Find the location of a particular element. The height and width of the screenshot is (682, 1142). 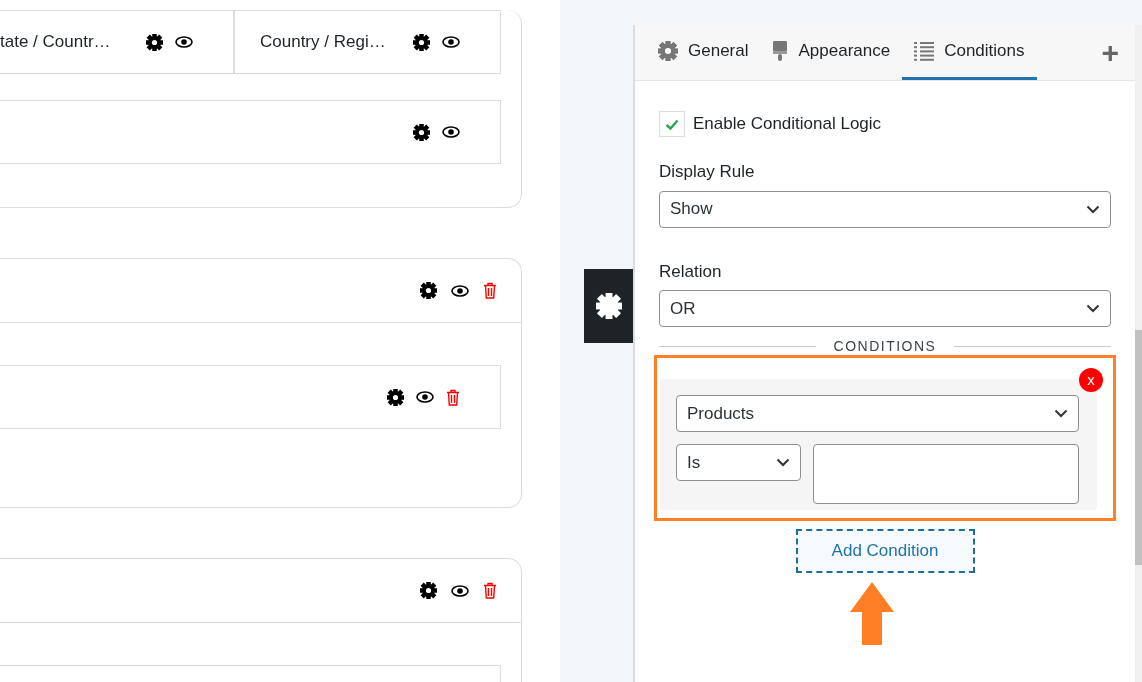

field-label: Display Rule is located at coordinates (707, 172).